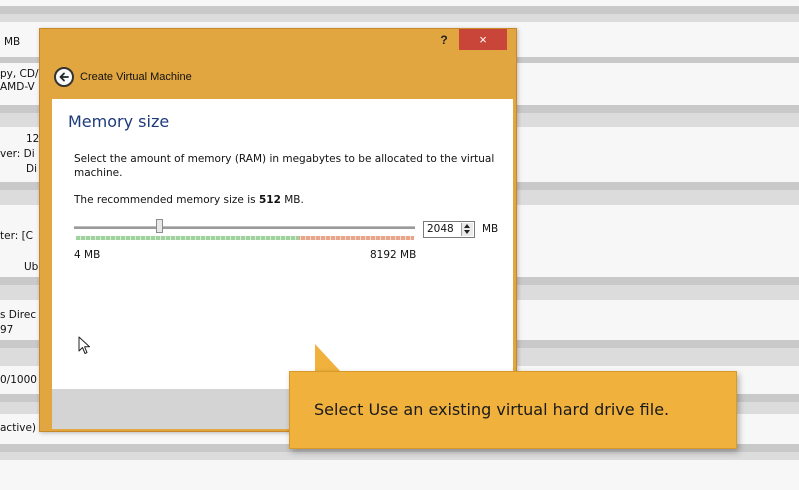 The image size is (799, 490). I want to click on slider-max-label: 8192 MB, so click(393, 255).